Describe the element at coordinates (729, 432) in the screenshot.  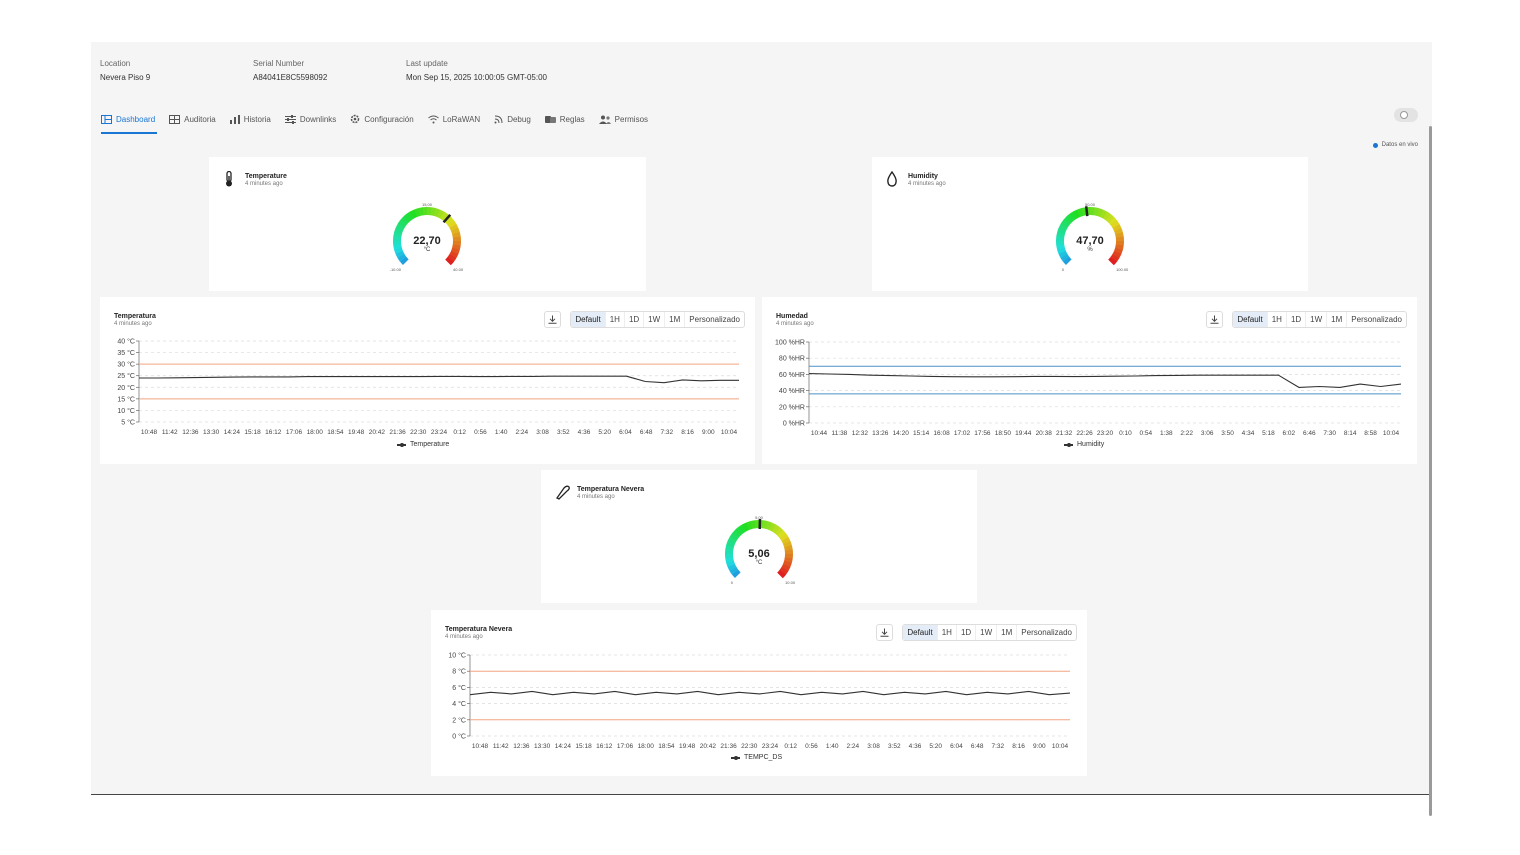
I see `x-tick-label: 10:04` at that location.